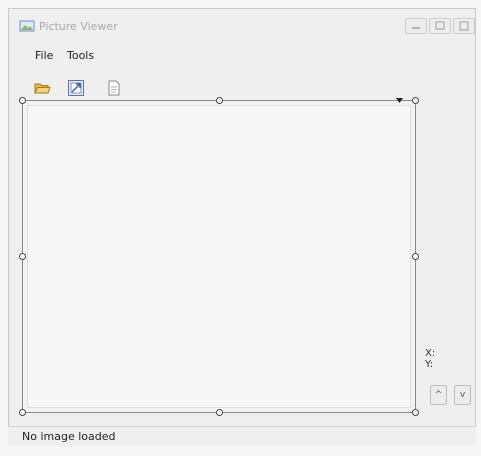 This screenshot has height=456, width=481. I want to click on document-icon, so click(114, 88).